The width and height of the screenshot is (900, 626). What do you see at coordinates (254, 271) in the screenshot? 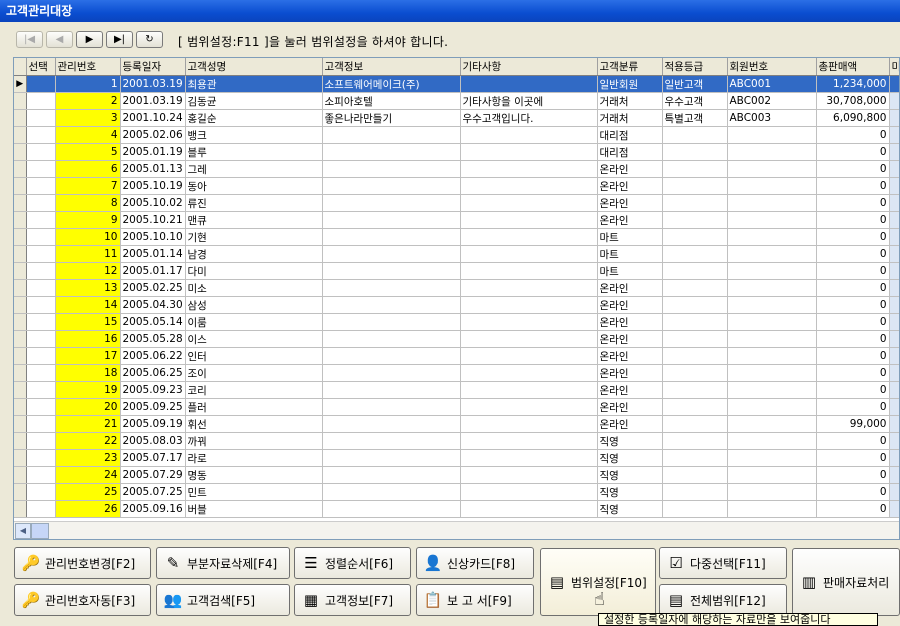
I see `name-cell: 다미` at bounding box center [254, 271].